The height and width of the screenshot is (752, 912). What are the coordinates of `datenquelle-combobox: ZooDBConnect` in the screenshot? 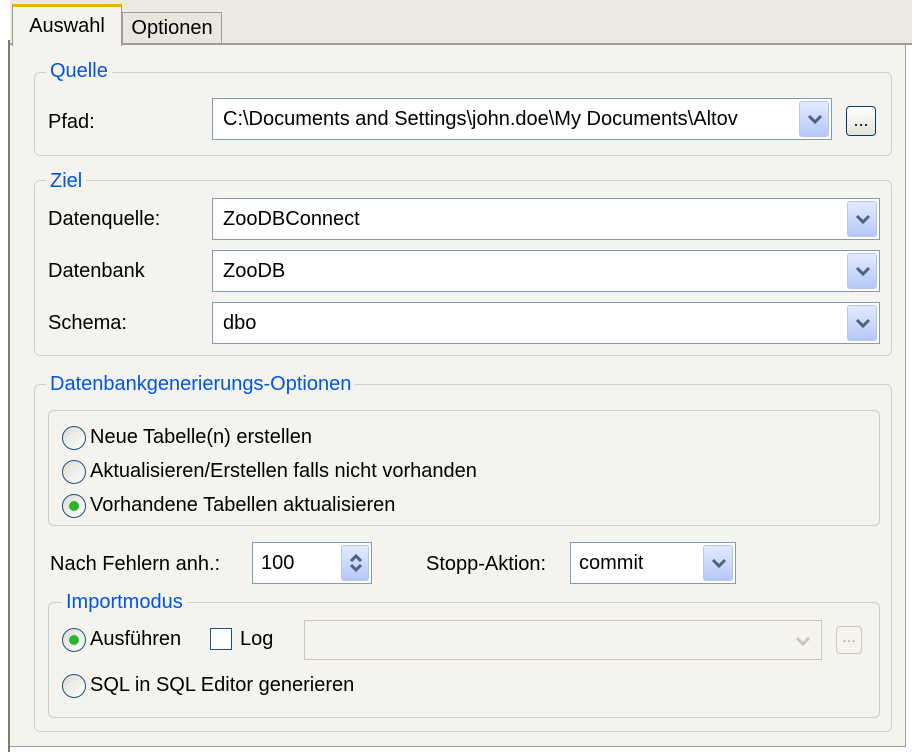 It's located at (546, 219).